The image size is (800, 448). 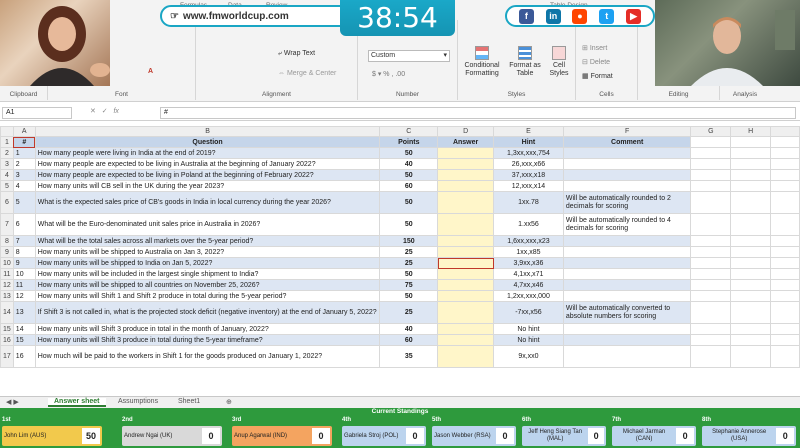 I want to click on row-header: 8, so click(x=7, y=241).